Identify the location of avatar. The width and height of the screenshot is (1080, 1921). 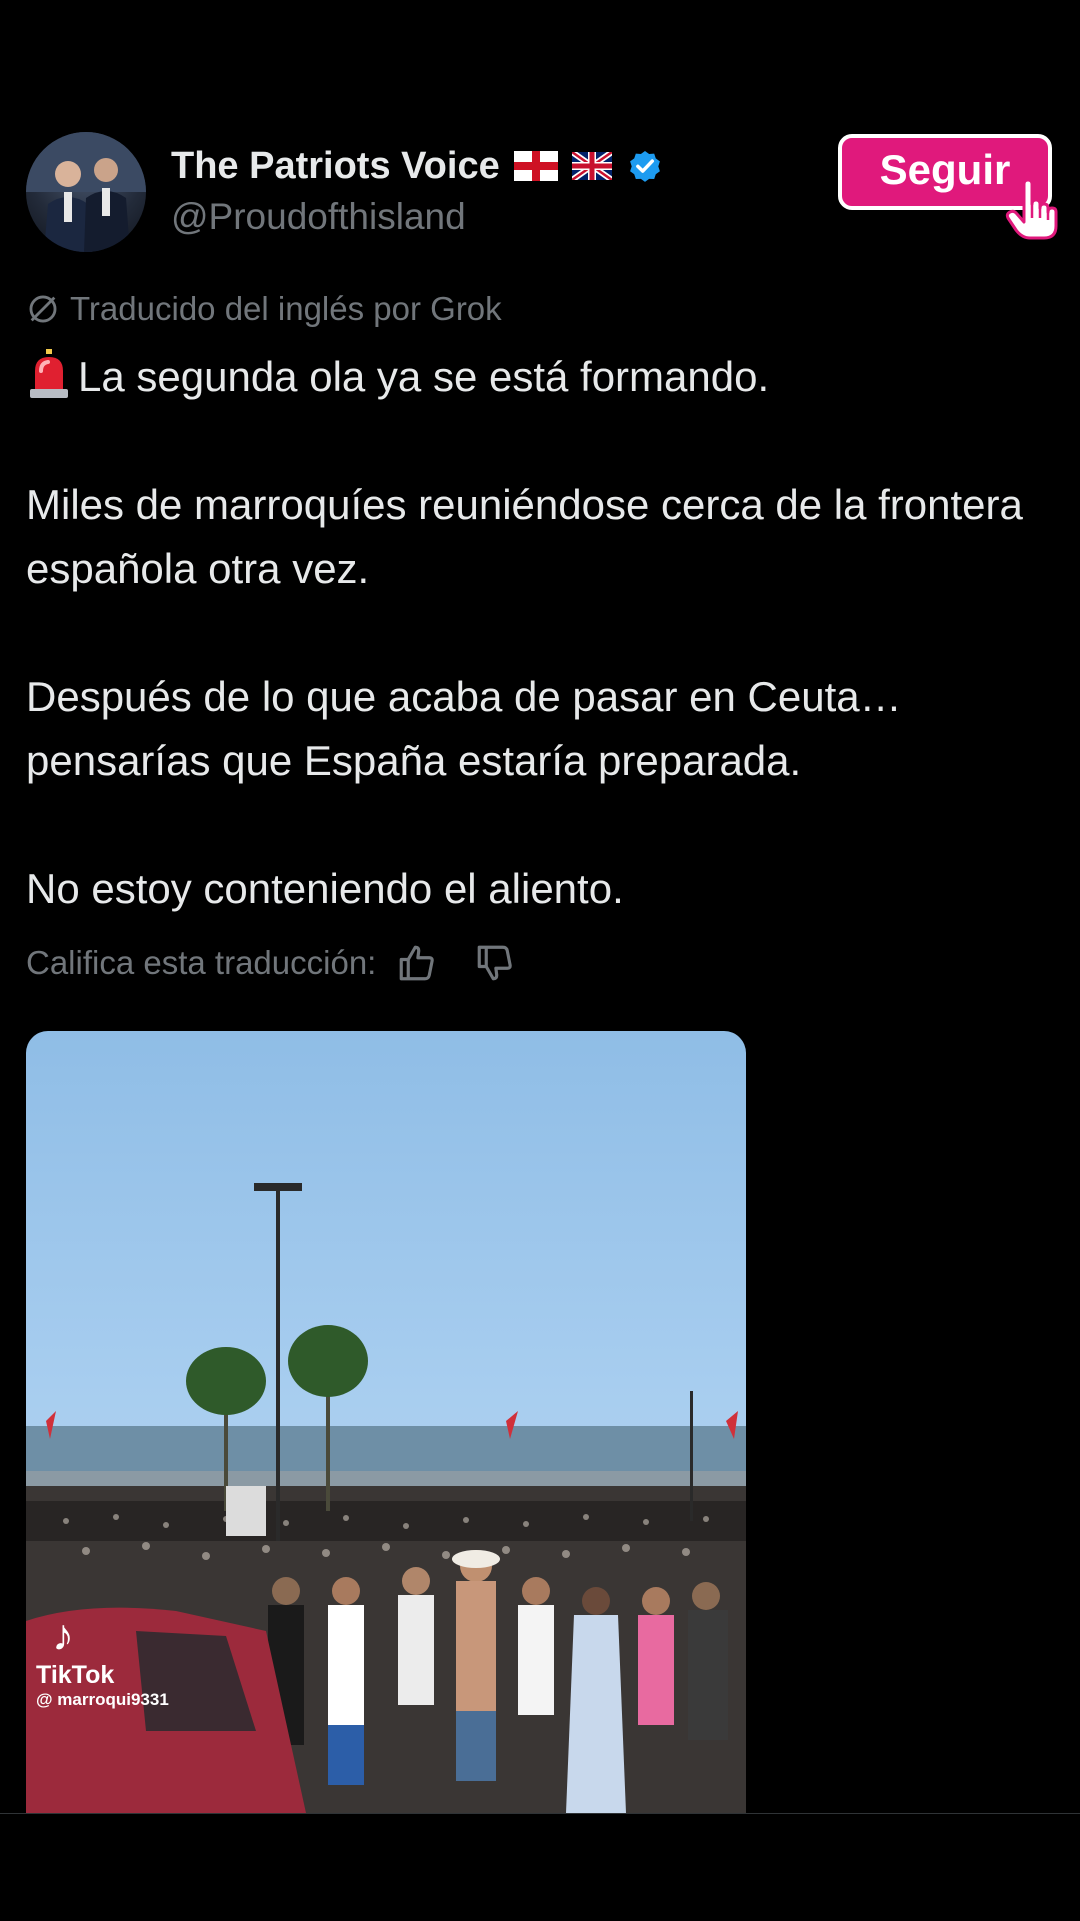
(86, 192).